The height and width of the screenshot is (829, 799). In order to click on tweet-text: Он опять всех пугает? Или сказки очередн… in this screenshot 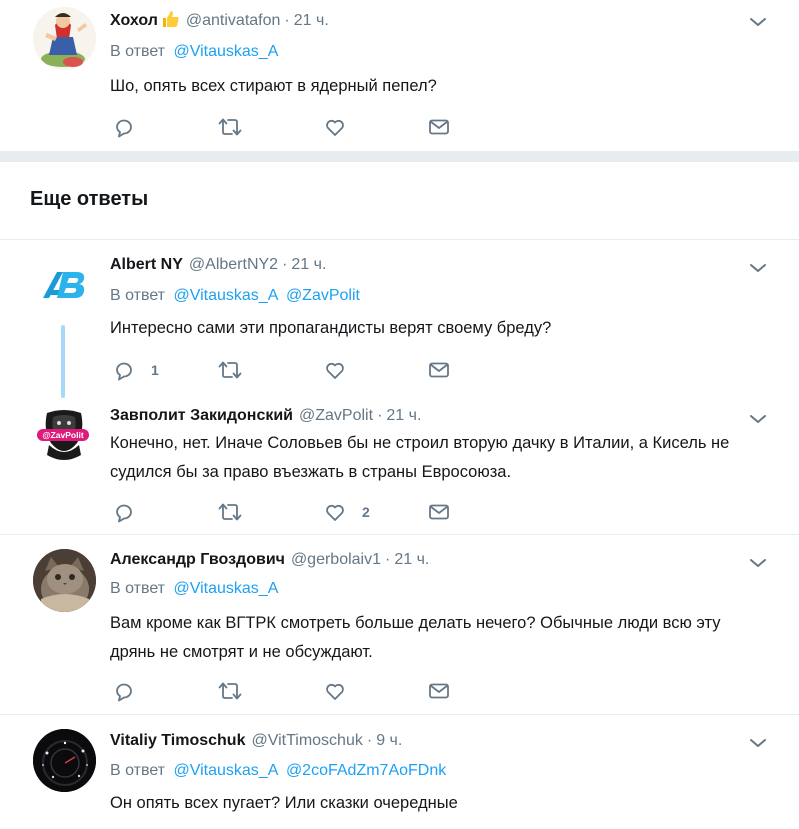, I will do `click(284, 803)`.